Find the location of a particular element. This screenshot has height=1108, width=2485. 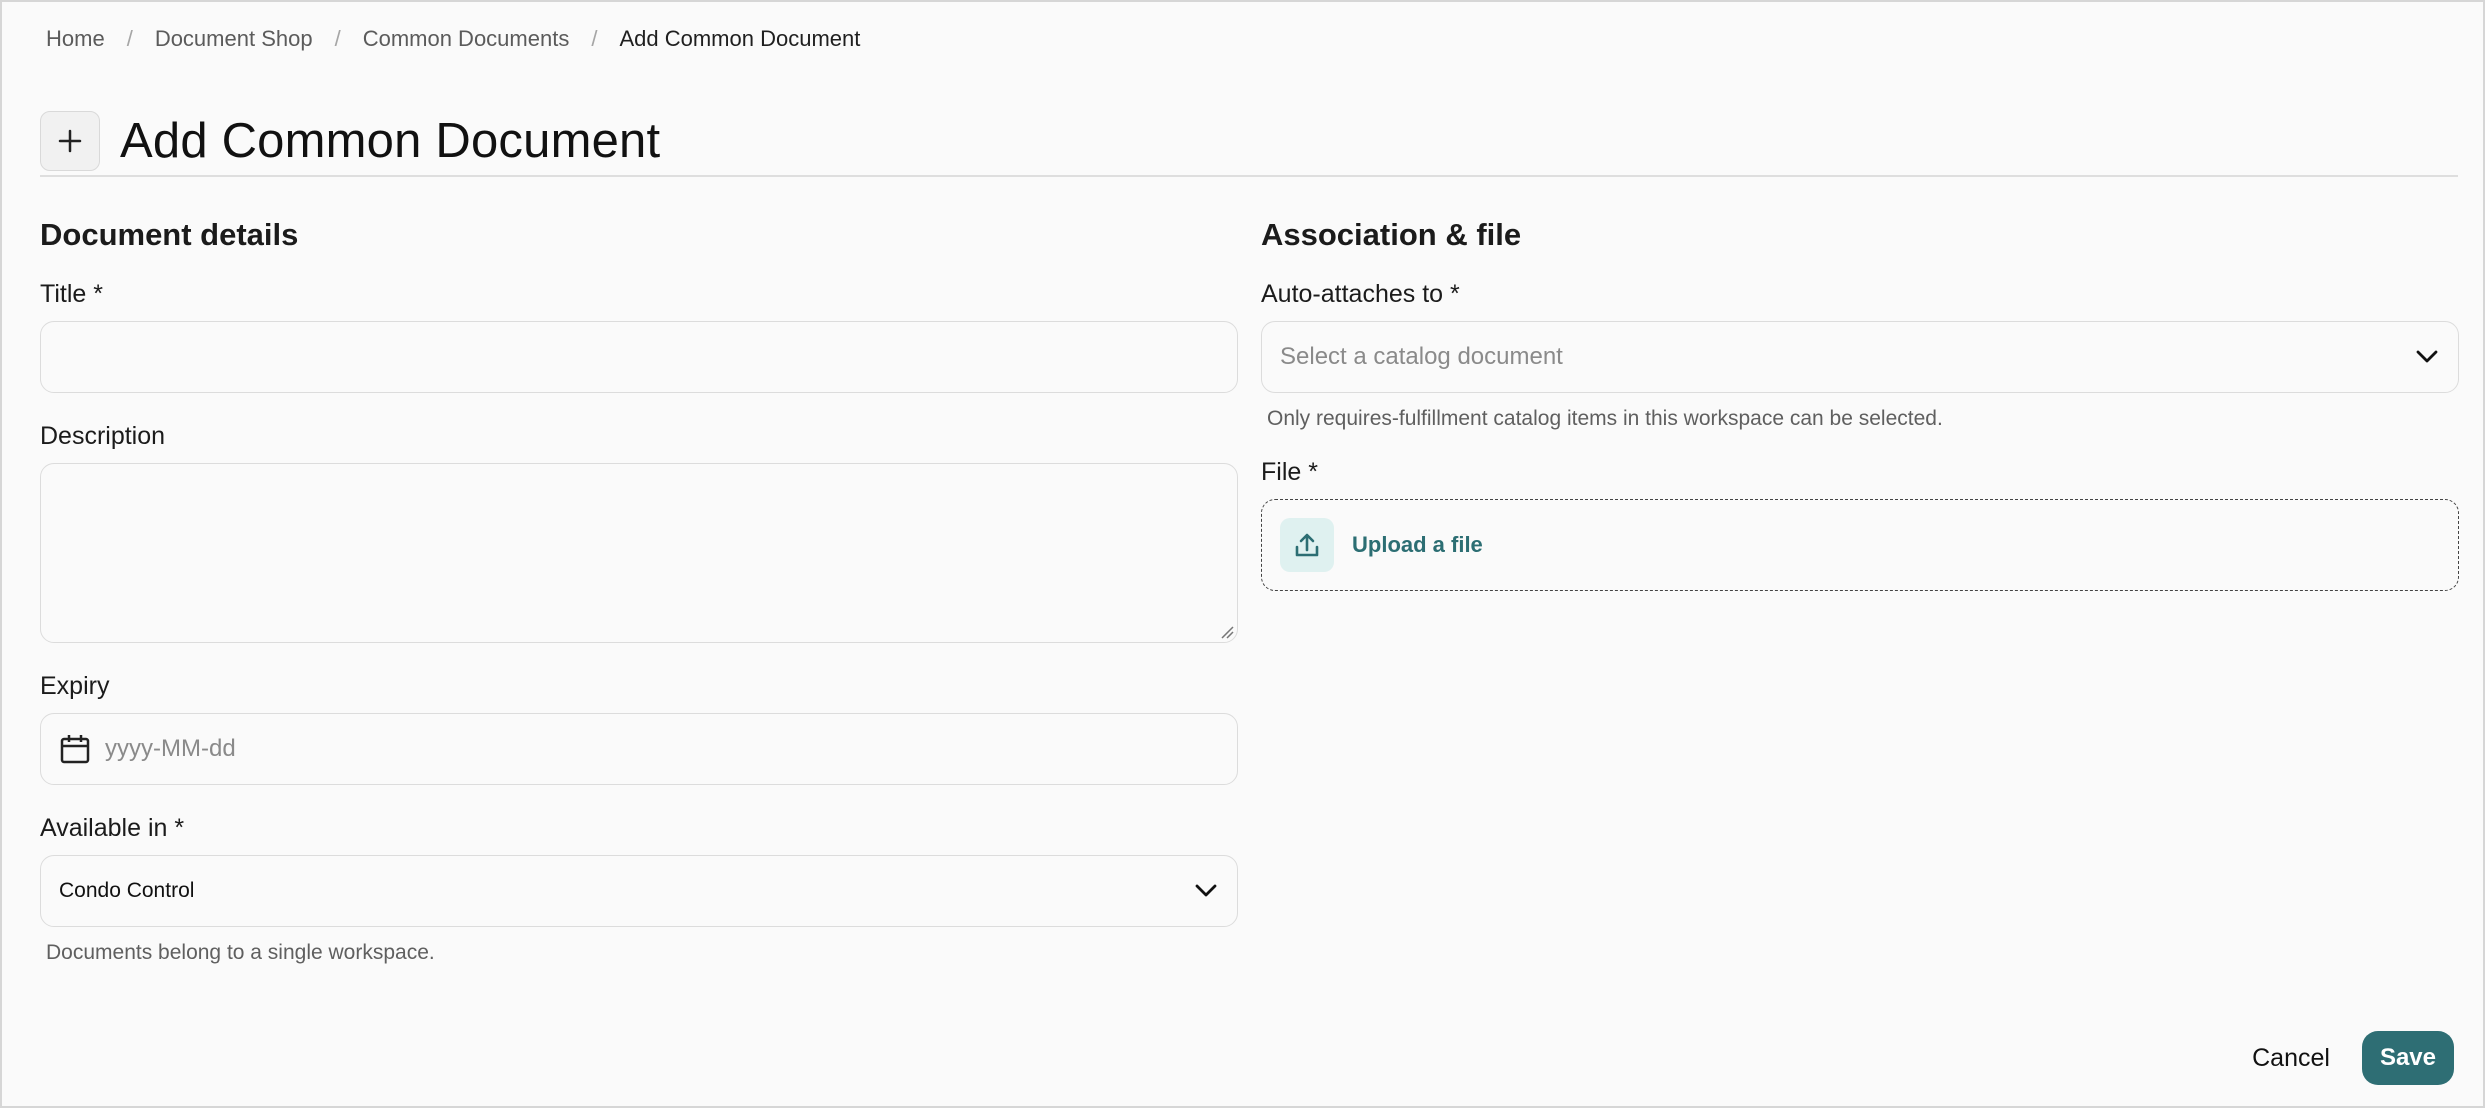

available-in-help: Documents belong to a single workspace. is located at coordinates (240, 952).